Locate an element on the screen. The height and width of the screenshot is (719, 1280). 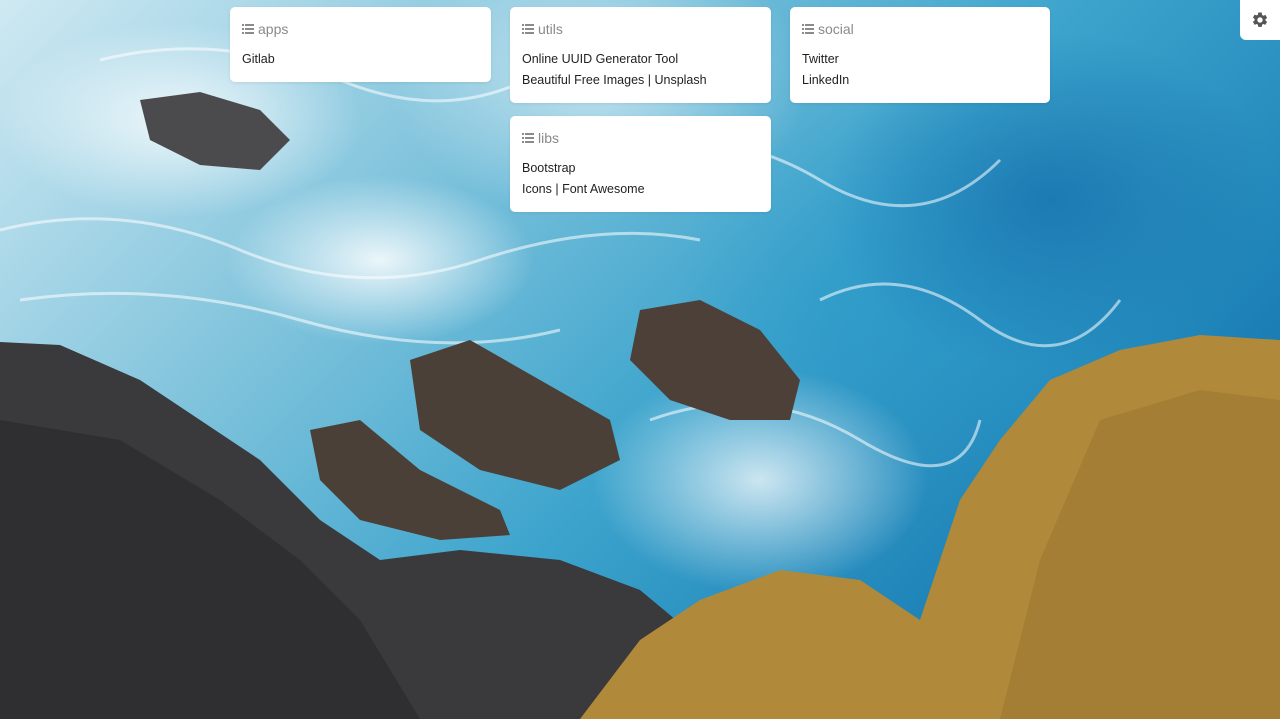
card-social-header: social is located at coordinates (920, 29).